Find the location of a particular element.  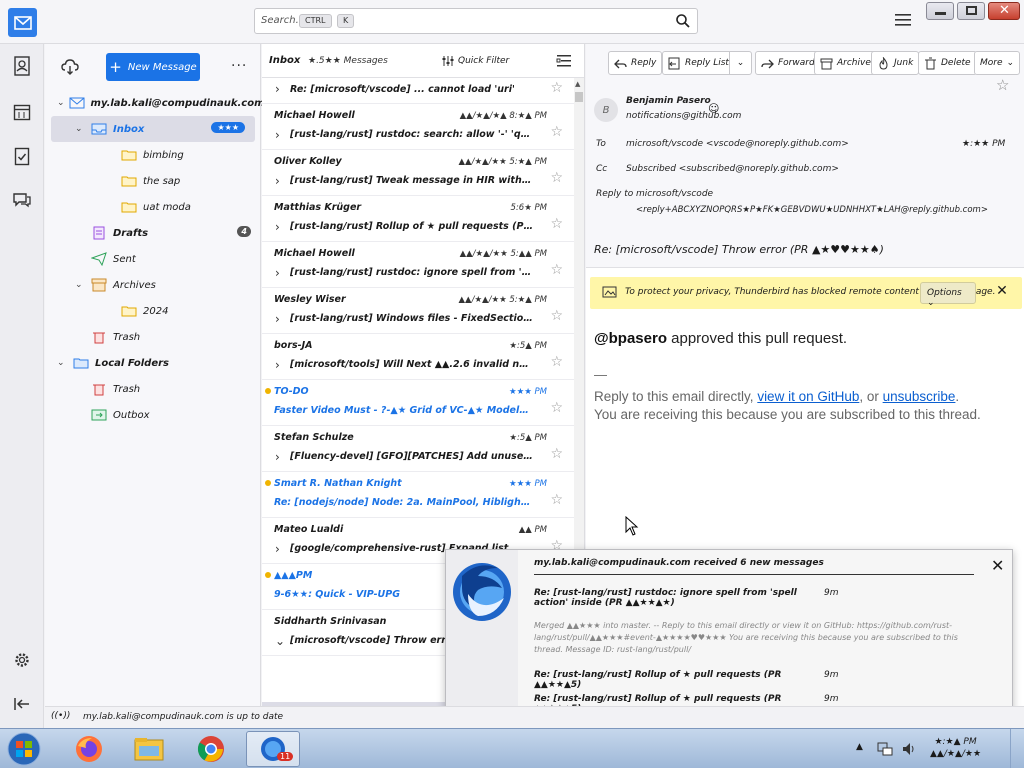

dismiss-notification-icon: ✕ is located at coordinates (1002, 293).